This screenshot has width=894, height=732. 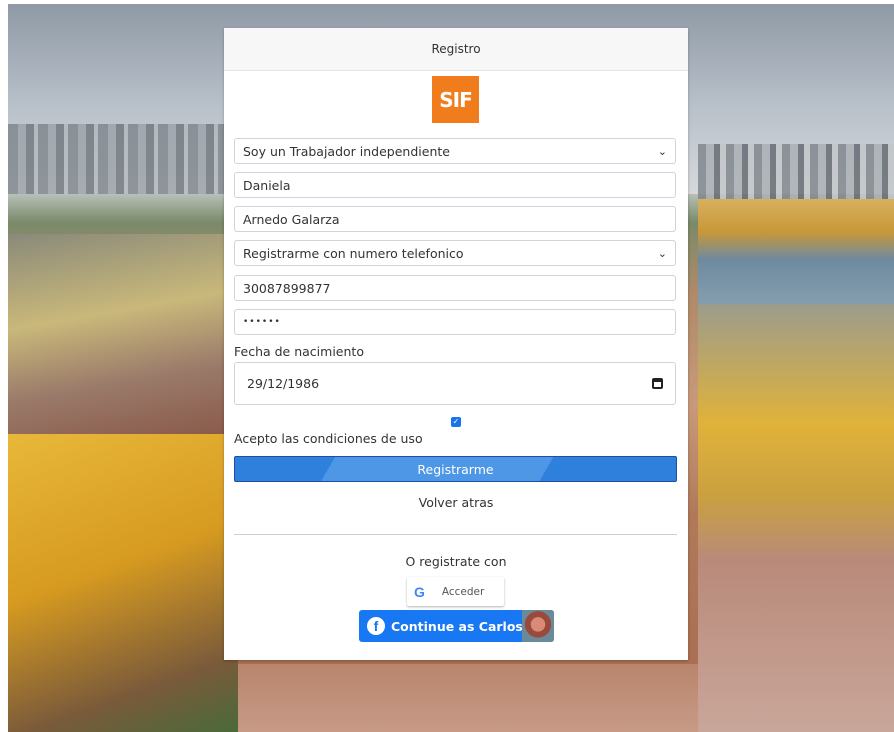 I want to click on birth-date-label: Fecha de nacimiento, so click(x=299, y=351).